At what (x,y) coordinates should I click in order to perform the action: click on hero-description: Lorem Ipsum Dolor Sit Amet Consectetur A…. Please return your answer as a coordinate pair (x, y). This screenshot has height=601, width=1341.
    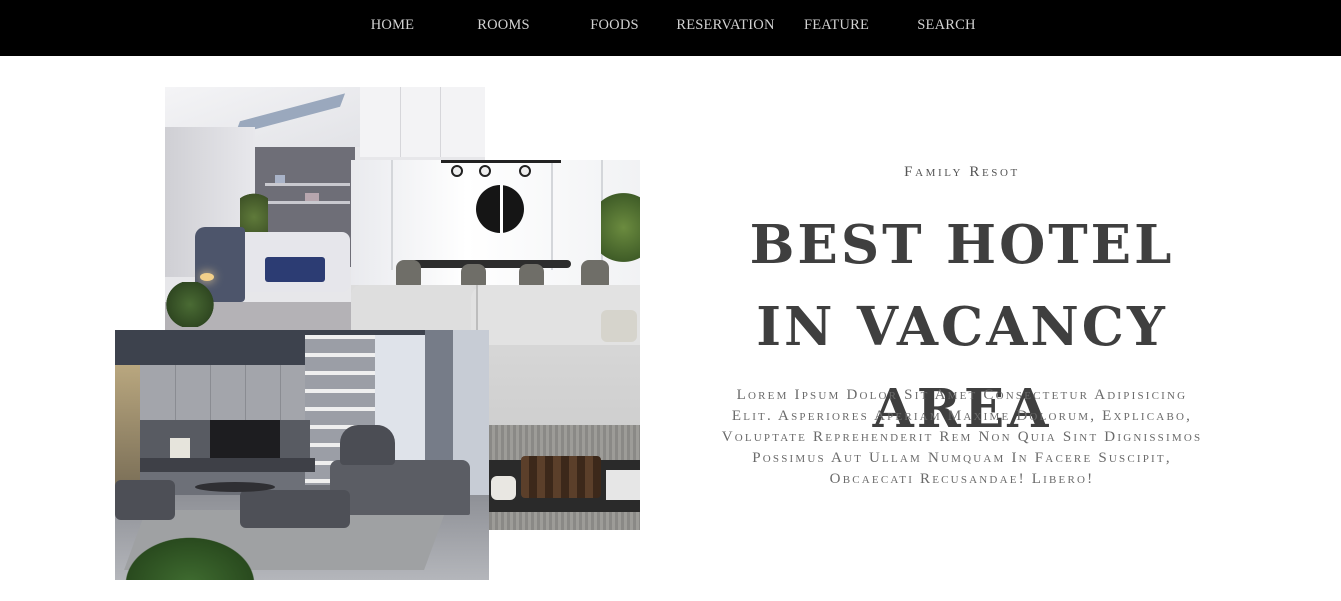
    Looking at the image, I should click on (962, 437).